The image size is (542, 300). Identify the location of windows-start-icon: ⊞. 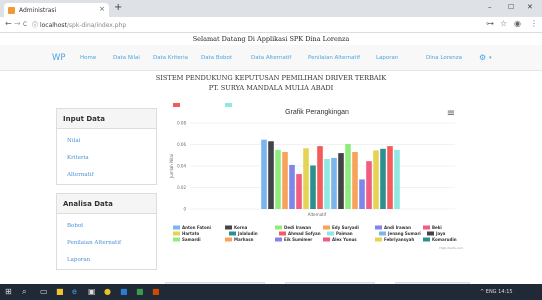
(8, 291).